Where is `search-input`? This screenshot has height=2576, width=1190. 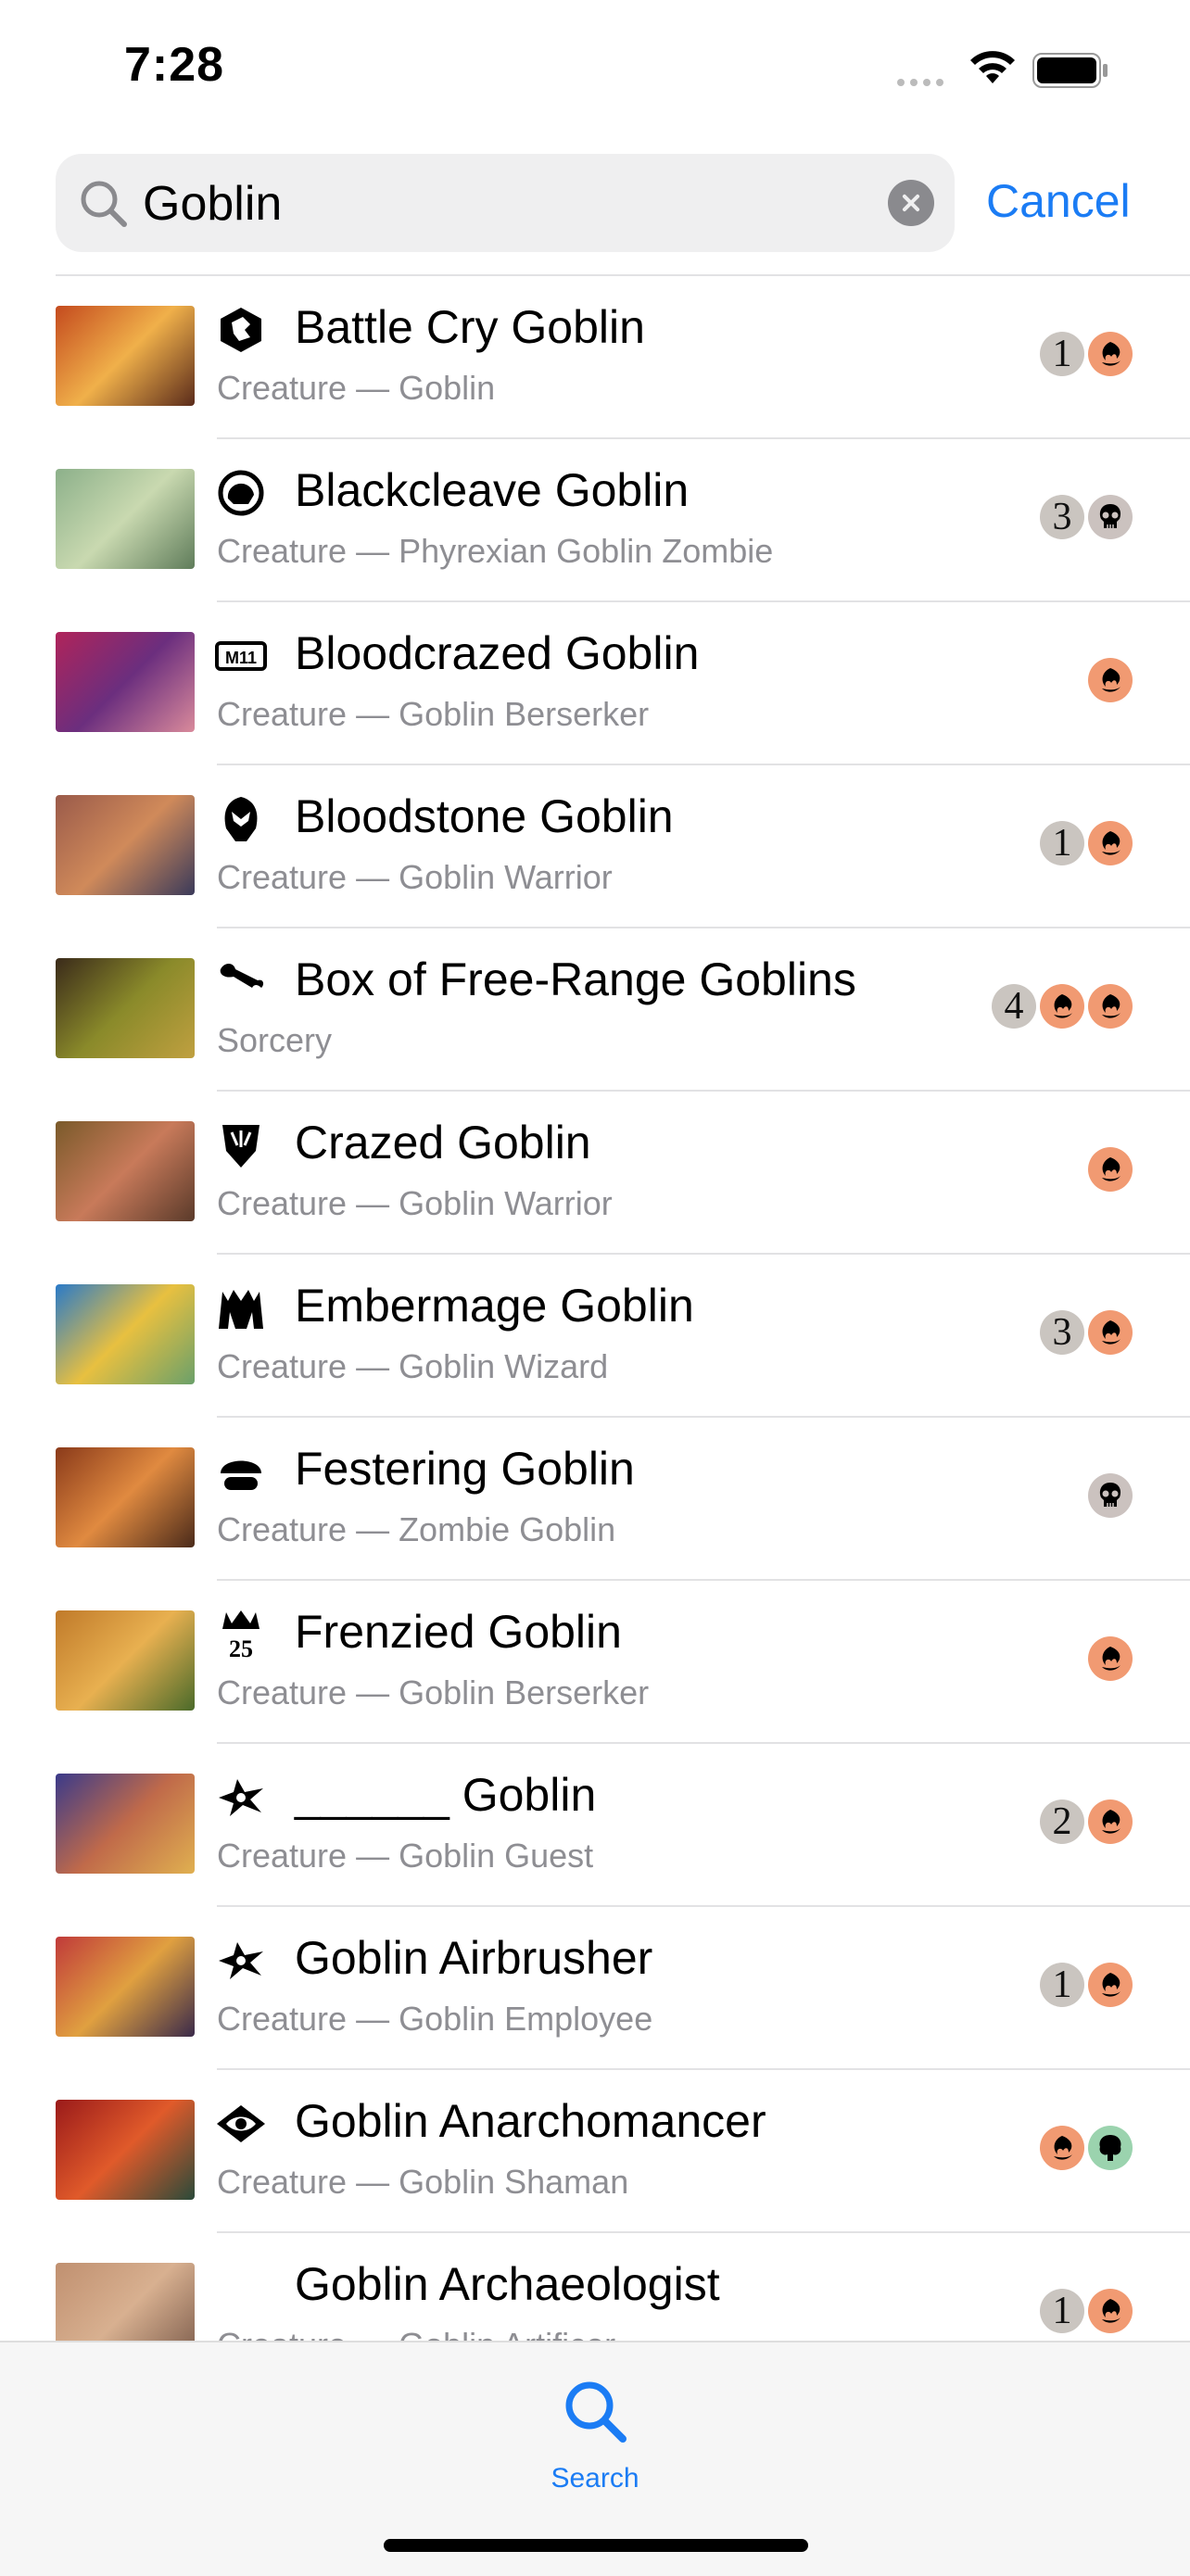
search-input is located at coordinates (495, 203).